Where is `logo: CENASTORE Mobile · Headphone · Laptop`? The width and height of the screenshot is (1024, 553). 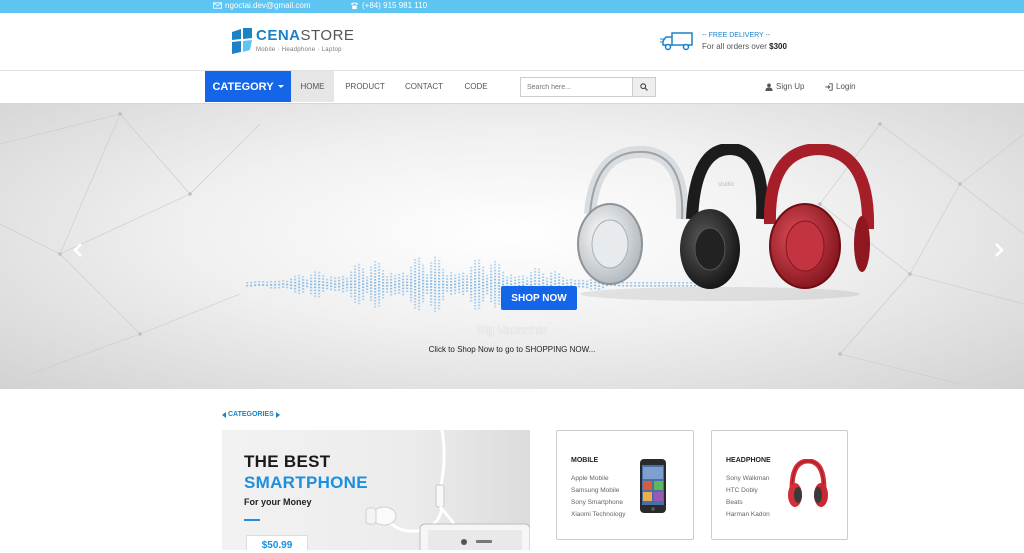 logo: CENASTORE Mobile · Headphone · Laptop is located at coordinates (293, 42).